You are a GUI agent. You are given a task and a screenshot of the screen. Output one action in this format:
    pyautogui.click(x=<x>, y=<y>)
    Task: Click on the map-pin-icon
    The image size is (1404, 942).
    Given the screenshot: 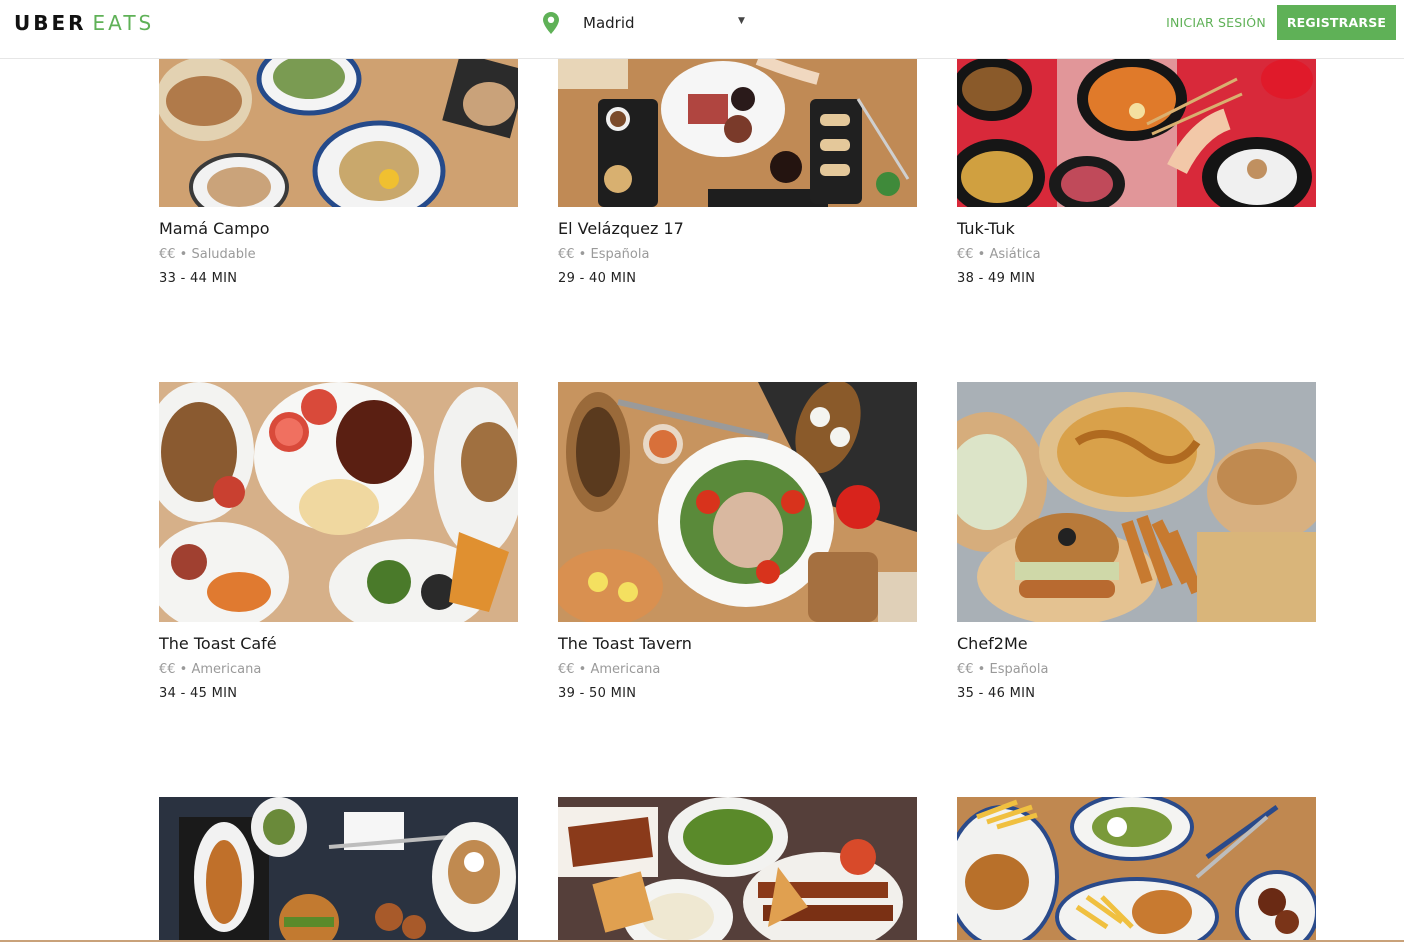 What is the action you would take?
    pyautogui.click(x=551, y=23)
    